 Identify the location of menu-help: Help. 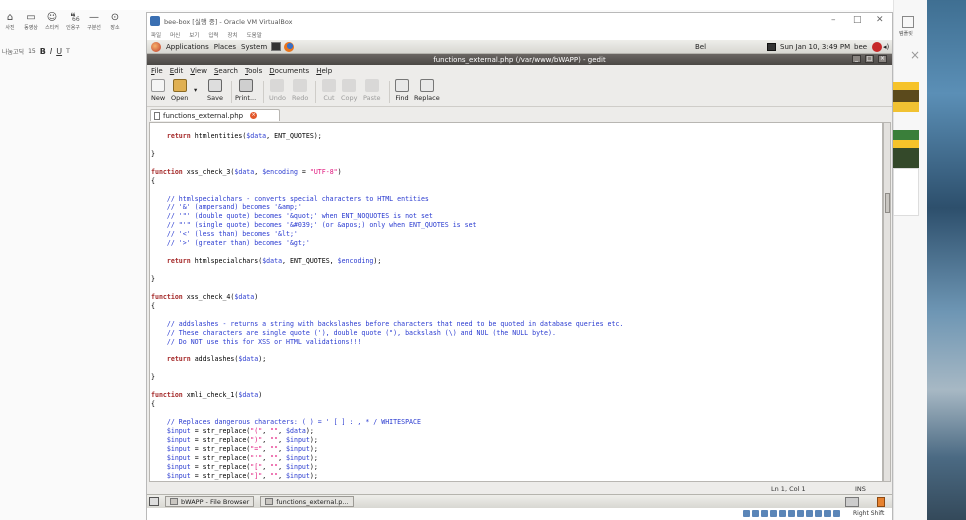
(324, 71).